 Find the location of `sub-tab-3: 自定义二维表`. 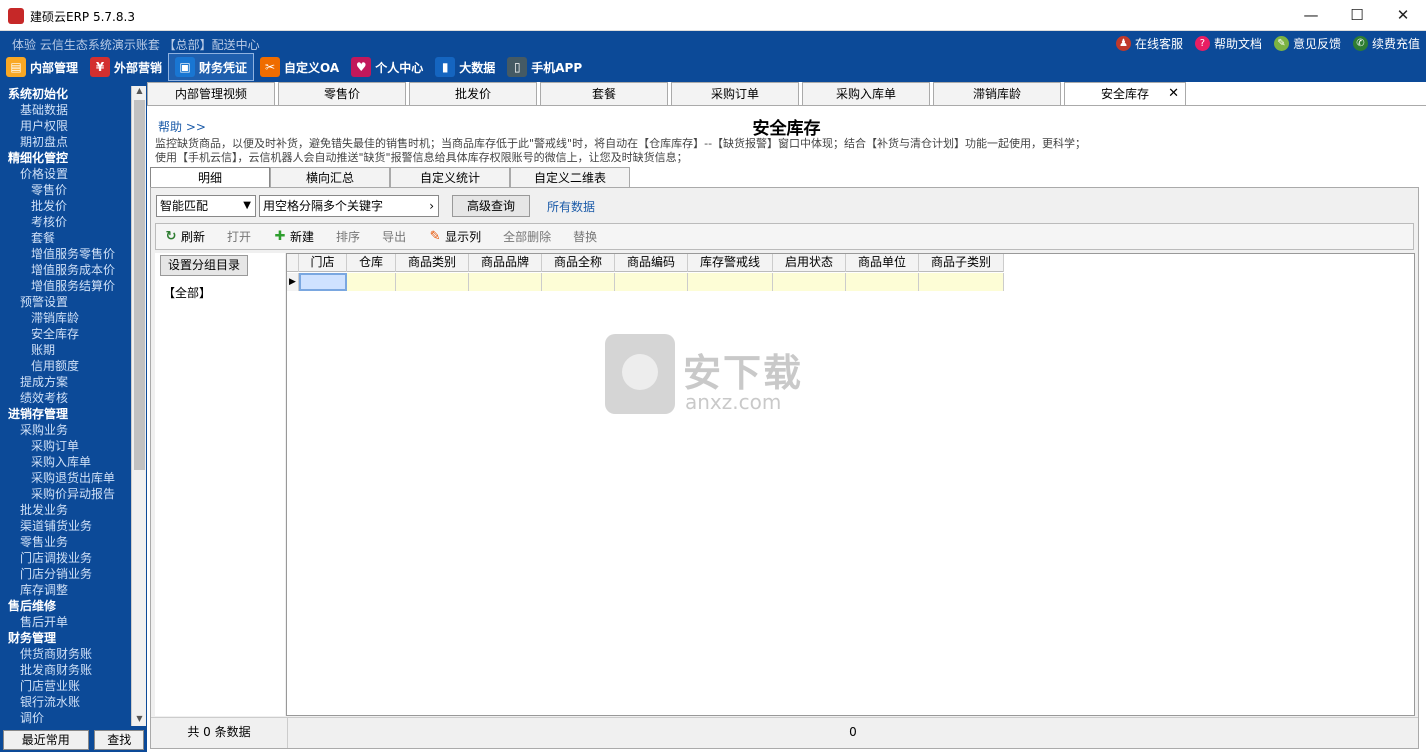

sub-tab-3: 自定义二维表 is located at coordinates (570, 177).